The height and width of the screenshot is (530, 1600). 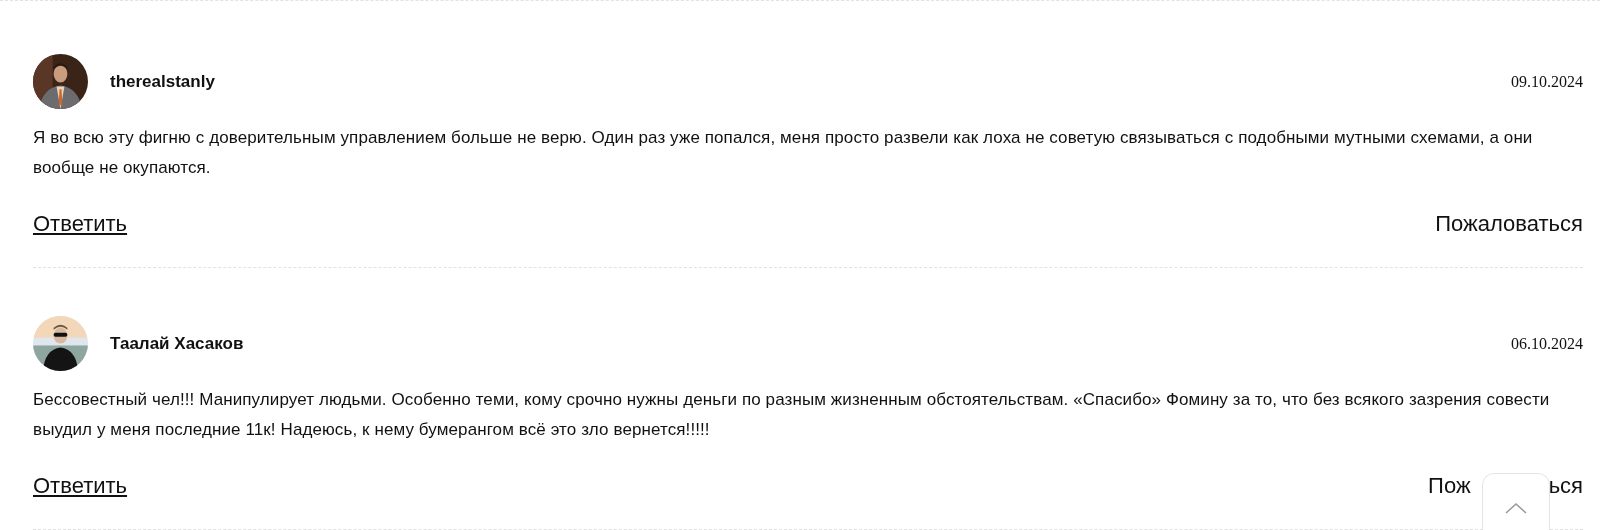 What do you see at coordinates (1547, 81) in the screenshot?
I see `comment-date: 09.10.2024` at bounding box center [1547, 81].